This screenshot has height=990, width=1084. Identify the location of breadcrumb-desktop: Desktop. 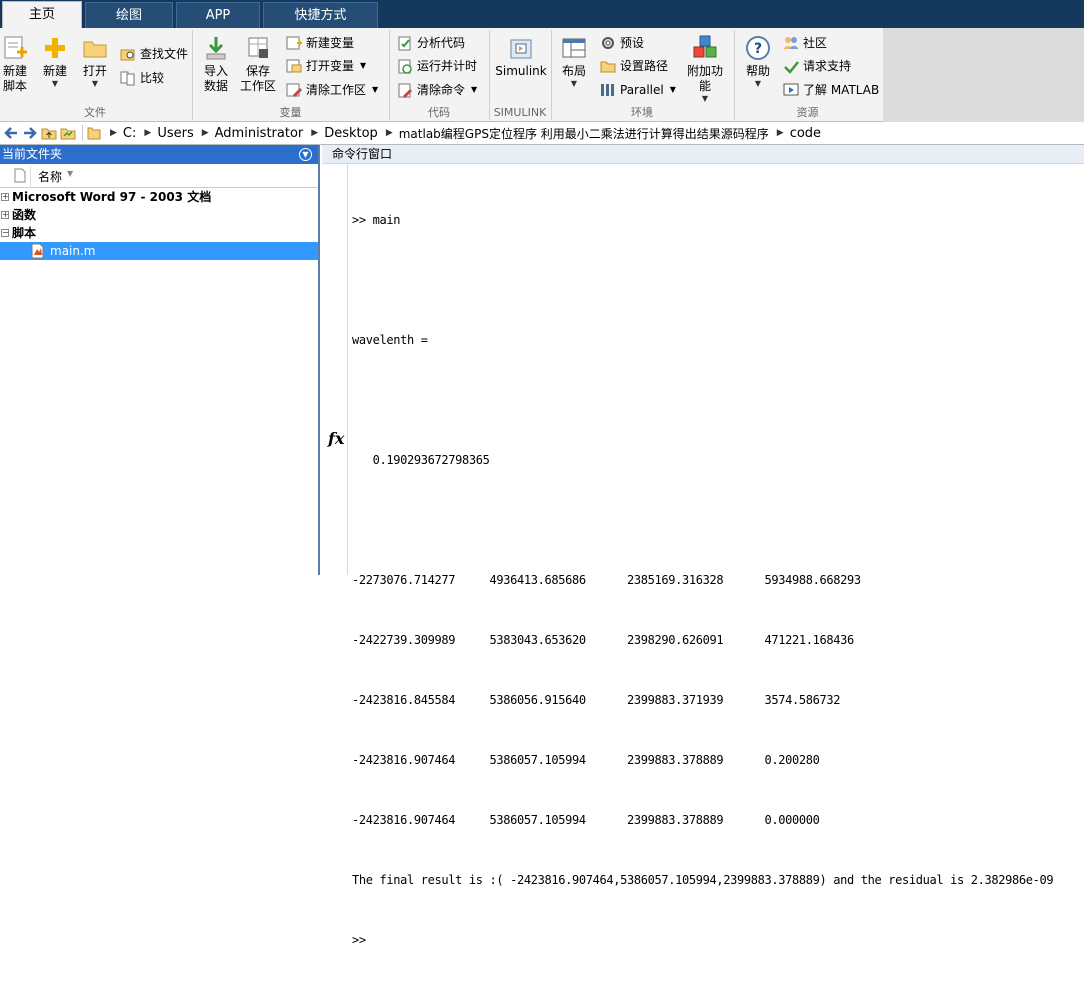
(351, 133).